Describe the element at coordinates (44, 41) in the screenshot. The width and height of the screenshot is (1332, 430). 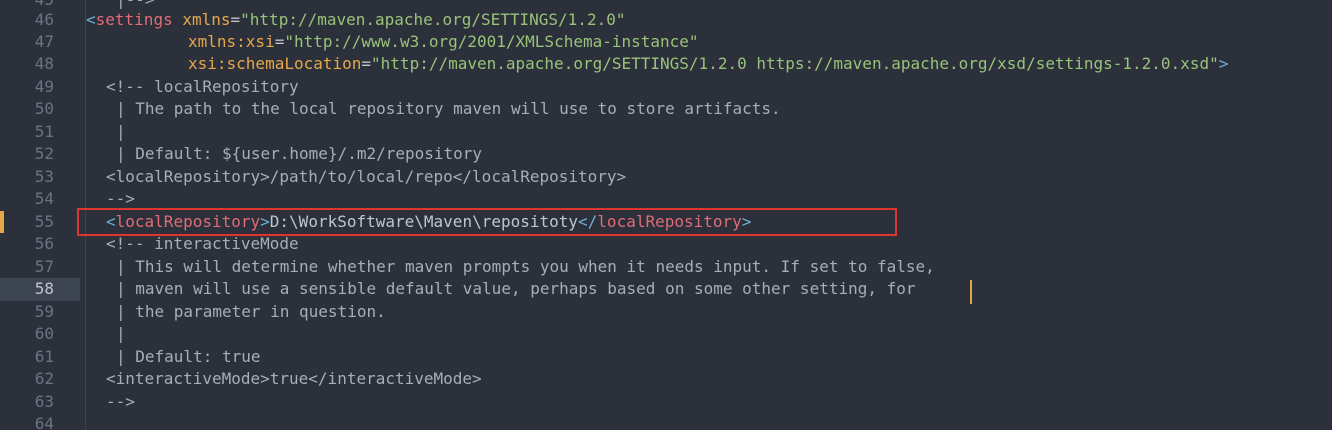
I see `line-number: 47` at that location.